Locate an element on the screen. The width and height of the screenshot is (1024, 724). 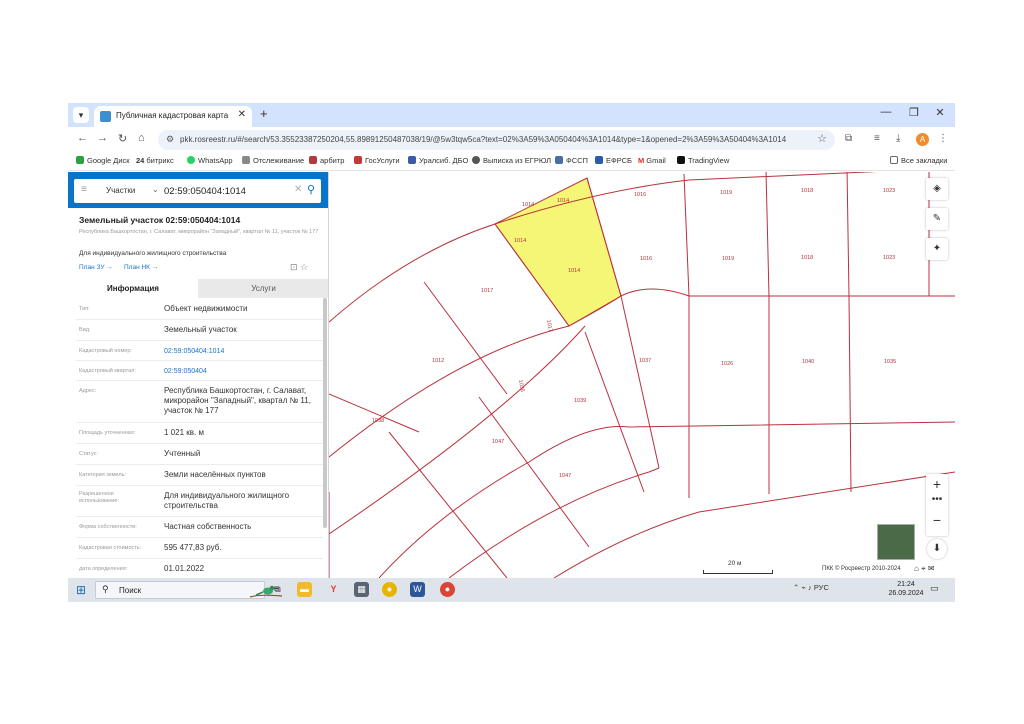
layers-icon: ◈ is located at coordinates (937, 189).